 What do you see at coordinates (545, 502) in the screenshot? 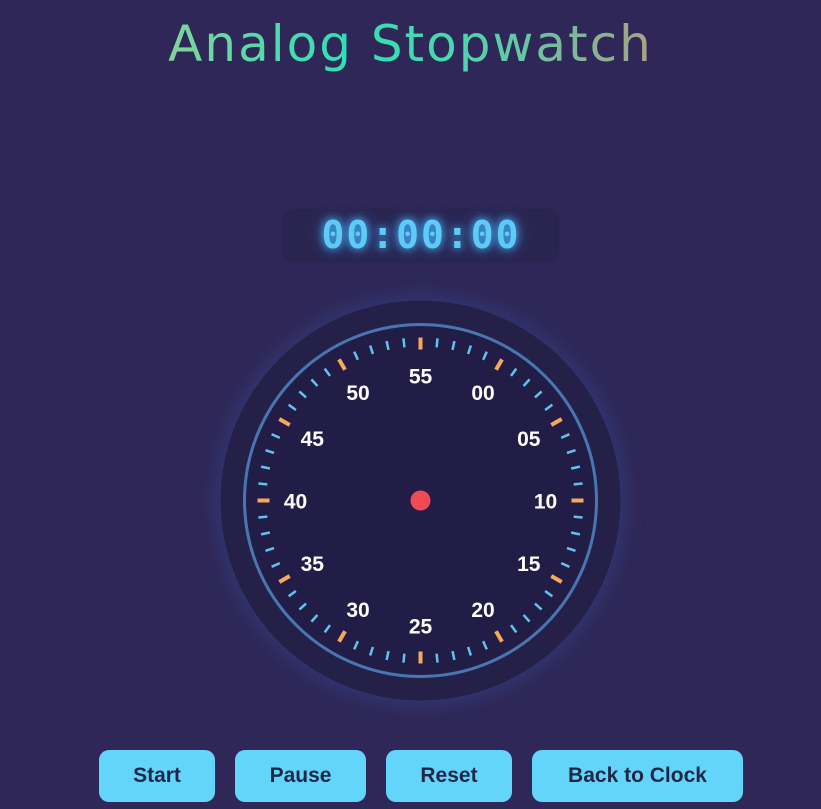
I see `dial-label-10: 10` at bounding box center [545, 502].